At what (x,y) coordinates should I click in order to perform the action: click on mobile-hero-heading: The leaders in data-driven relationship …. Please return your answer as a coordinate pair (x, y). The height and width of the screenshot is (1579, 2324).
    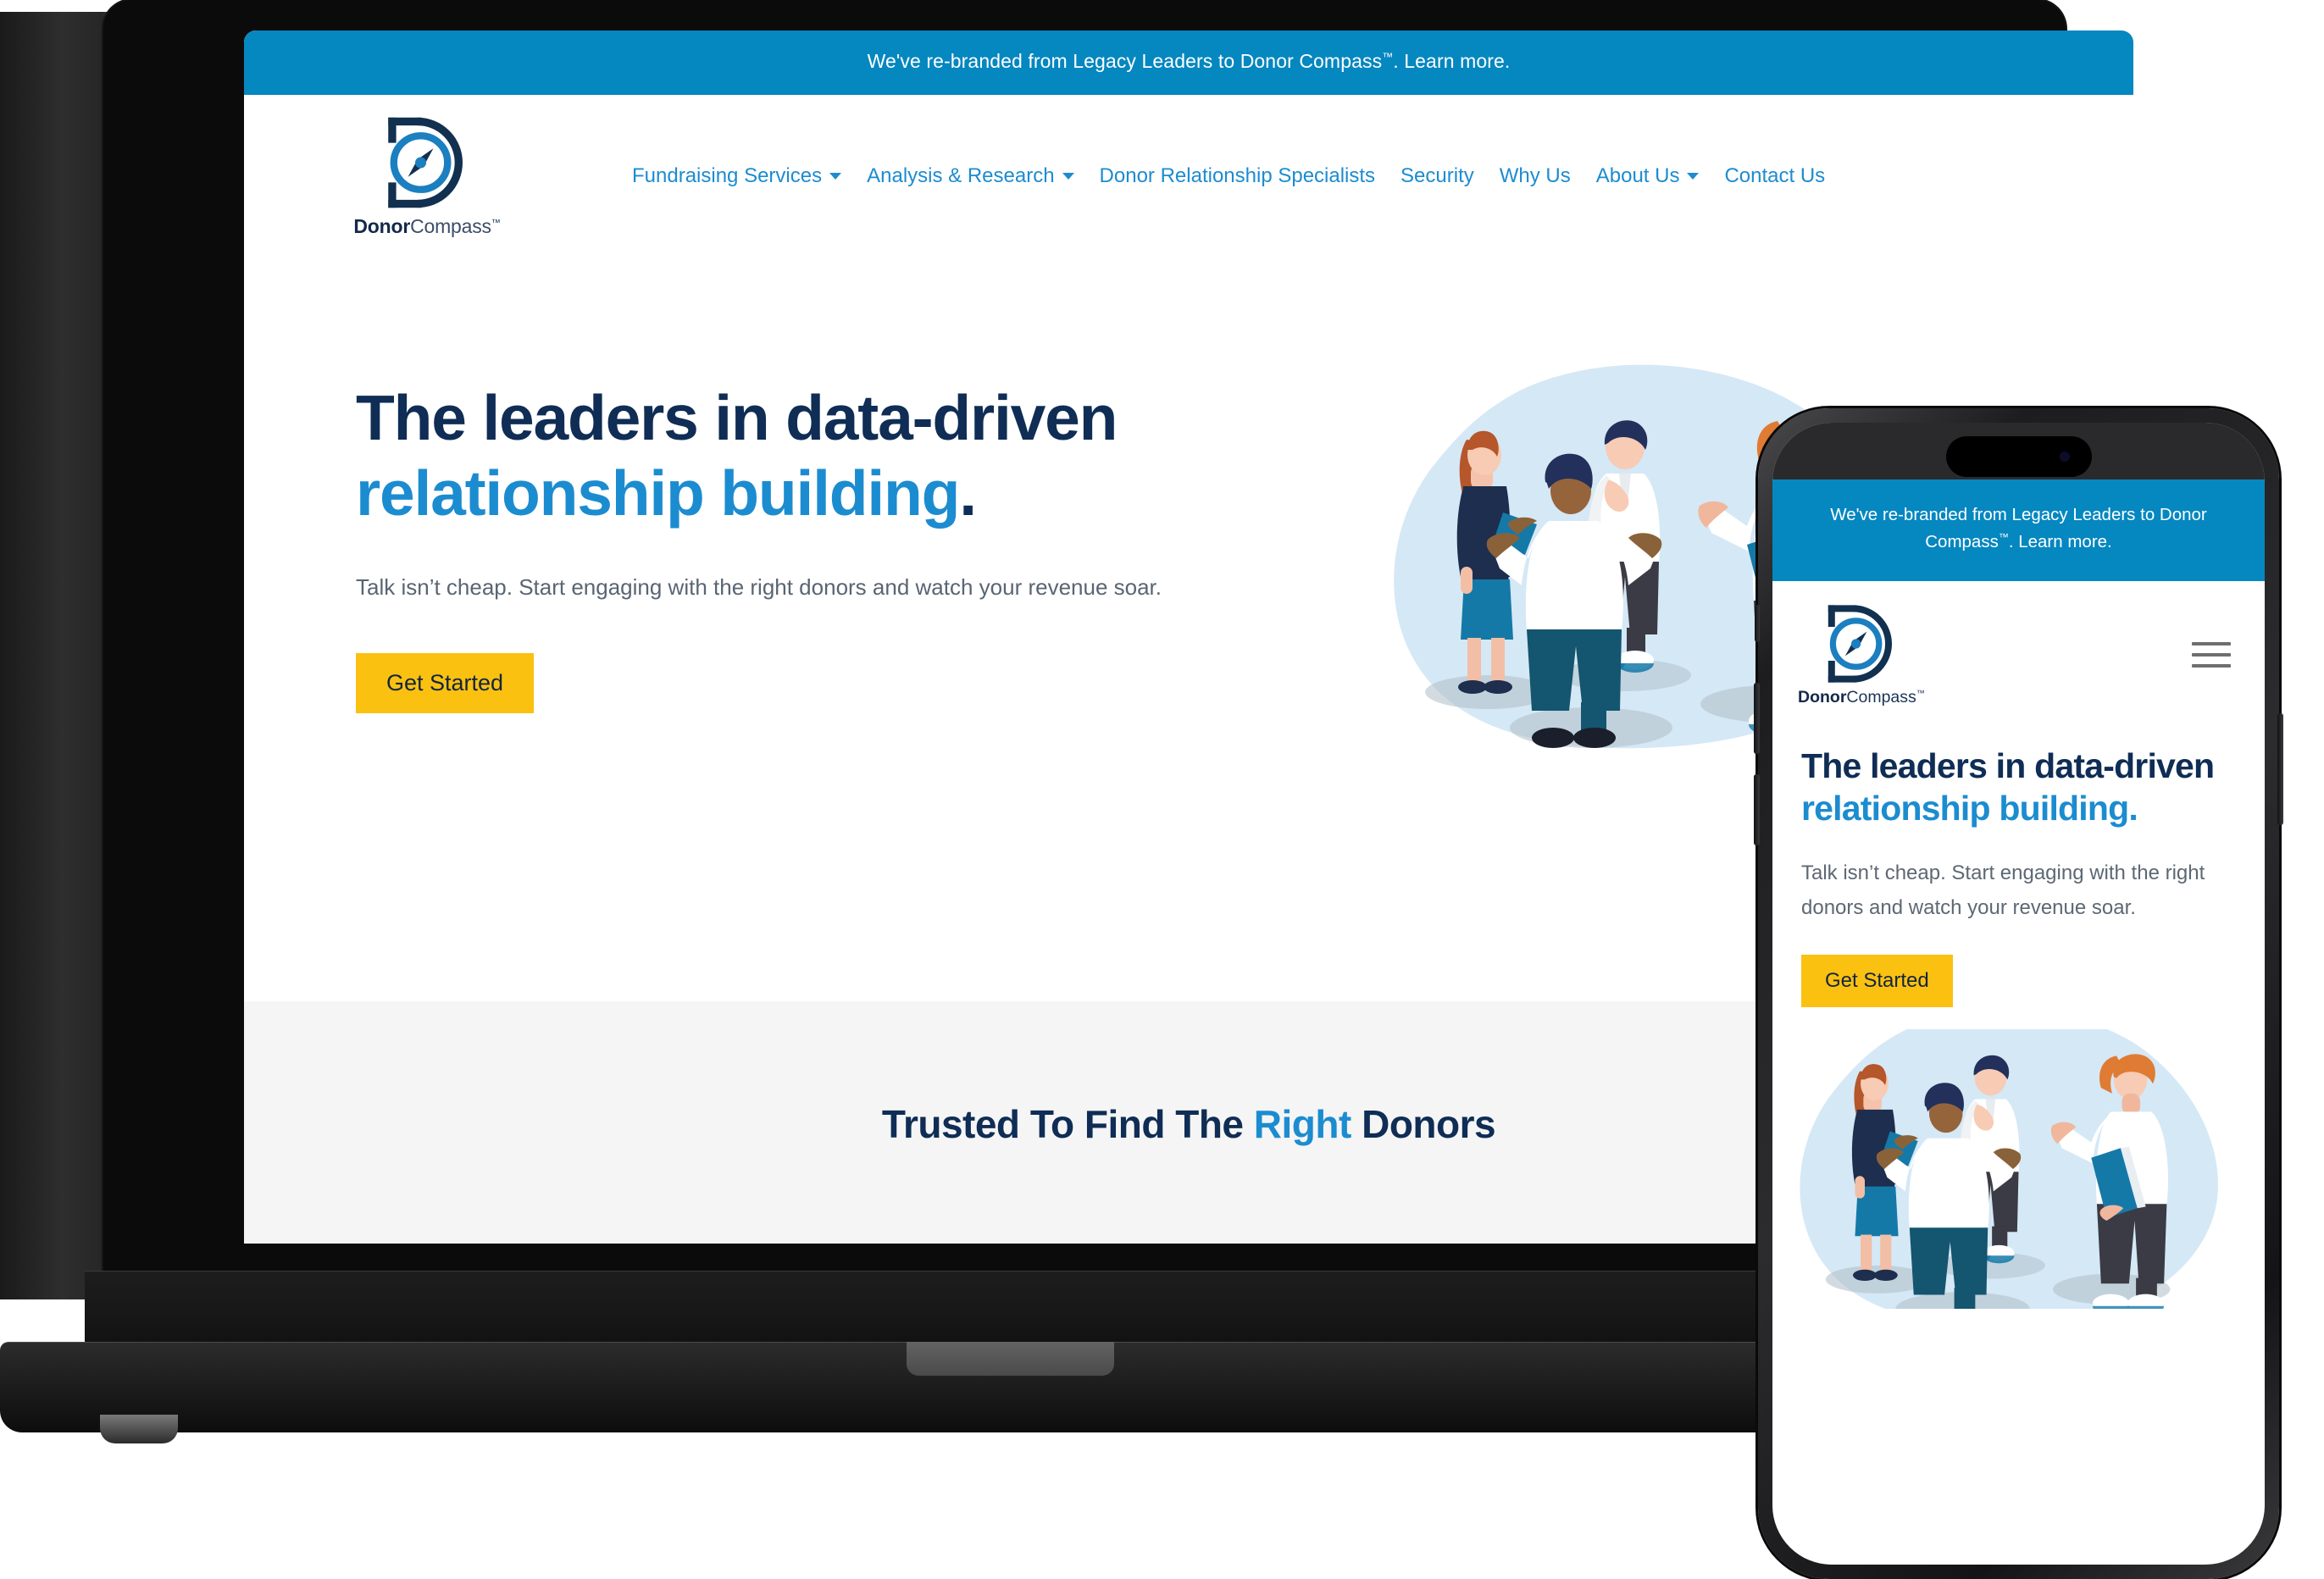
    Looking at the image, I should click on (2018, 788).